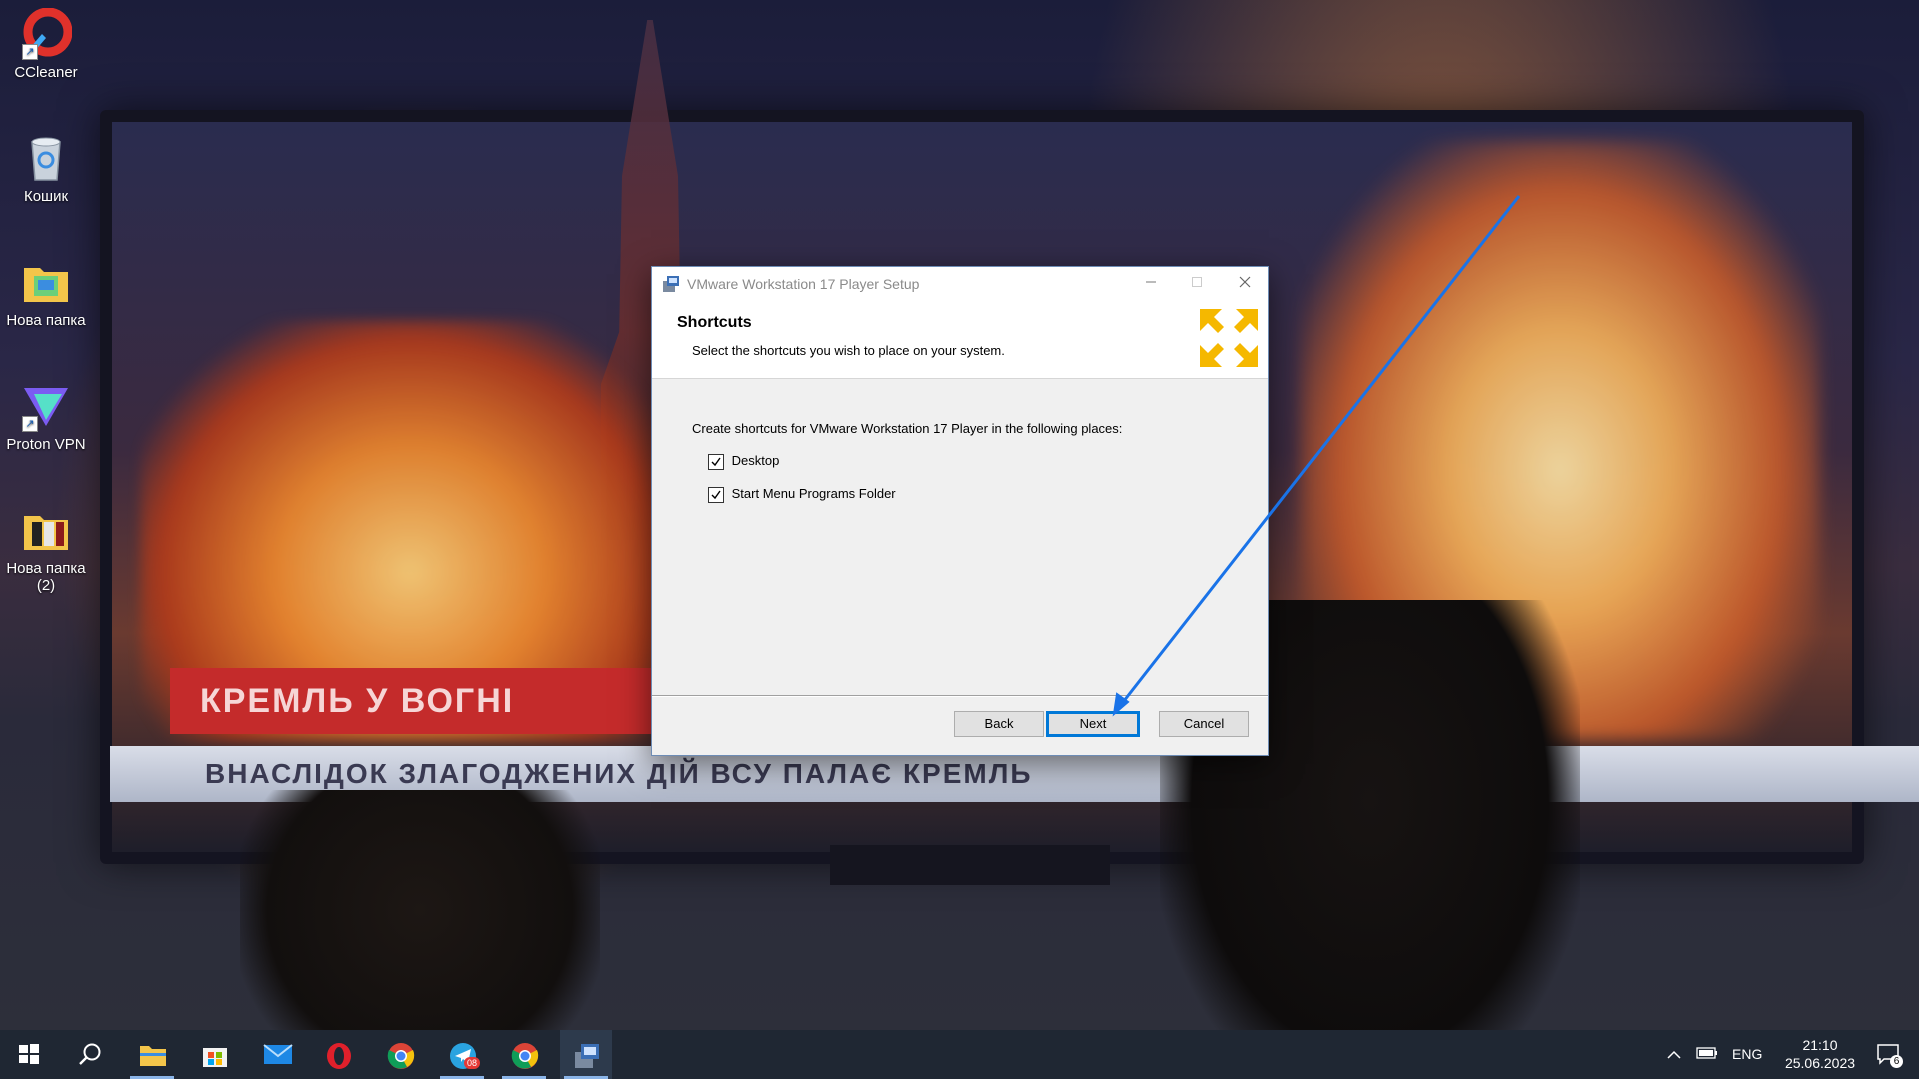  Describe the element at coordinates (1820, 1063) in the screenshot. I see `clock-date: 25.06.2023` at that location.